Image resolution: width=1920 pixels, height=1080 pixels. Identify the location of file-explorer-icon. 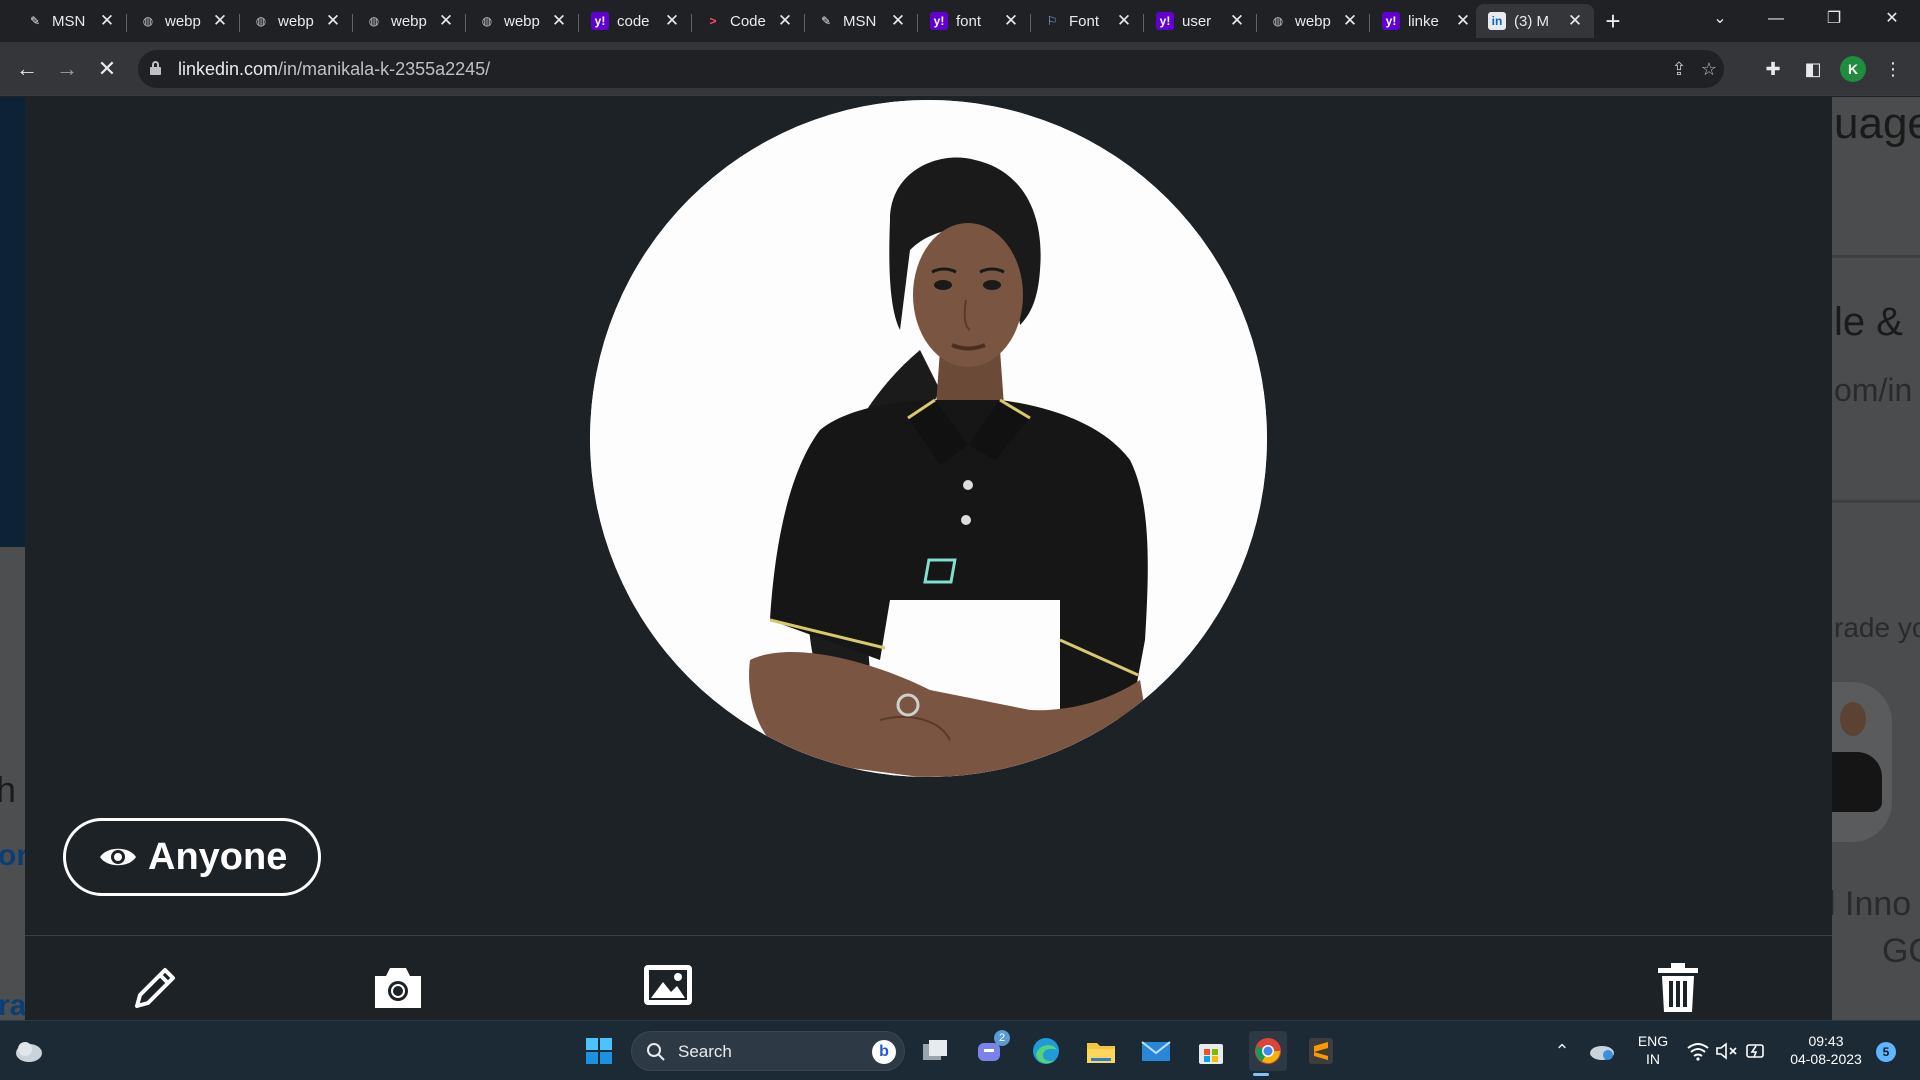
(1101, 1051).